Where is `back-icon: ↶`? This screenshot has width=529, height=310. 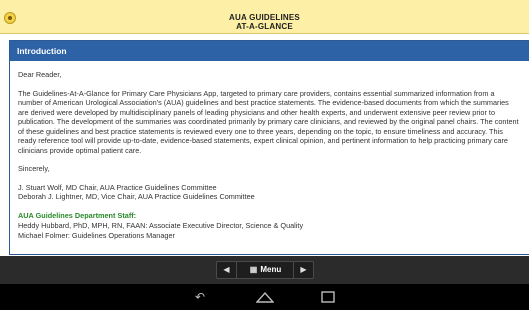 back-icon: ↶ is located at coordinates (200, 297).